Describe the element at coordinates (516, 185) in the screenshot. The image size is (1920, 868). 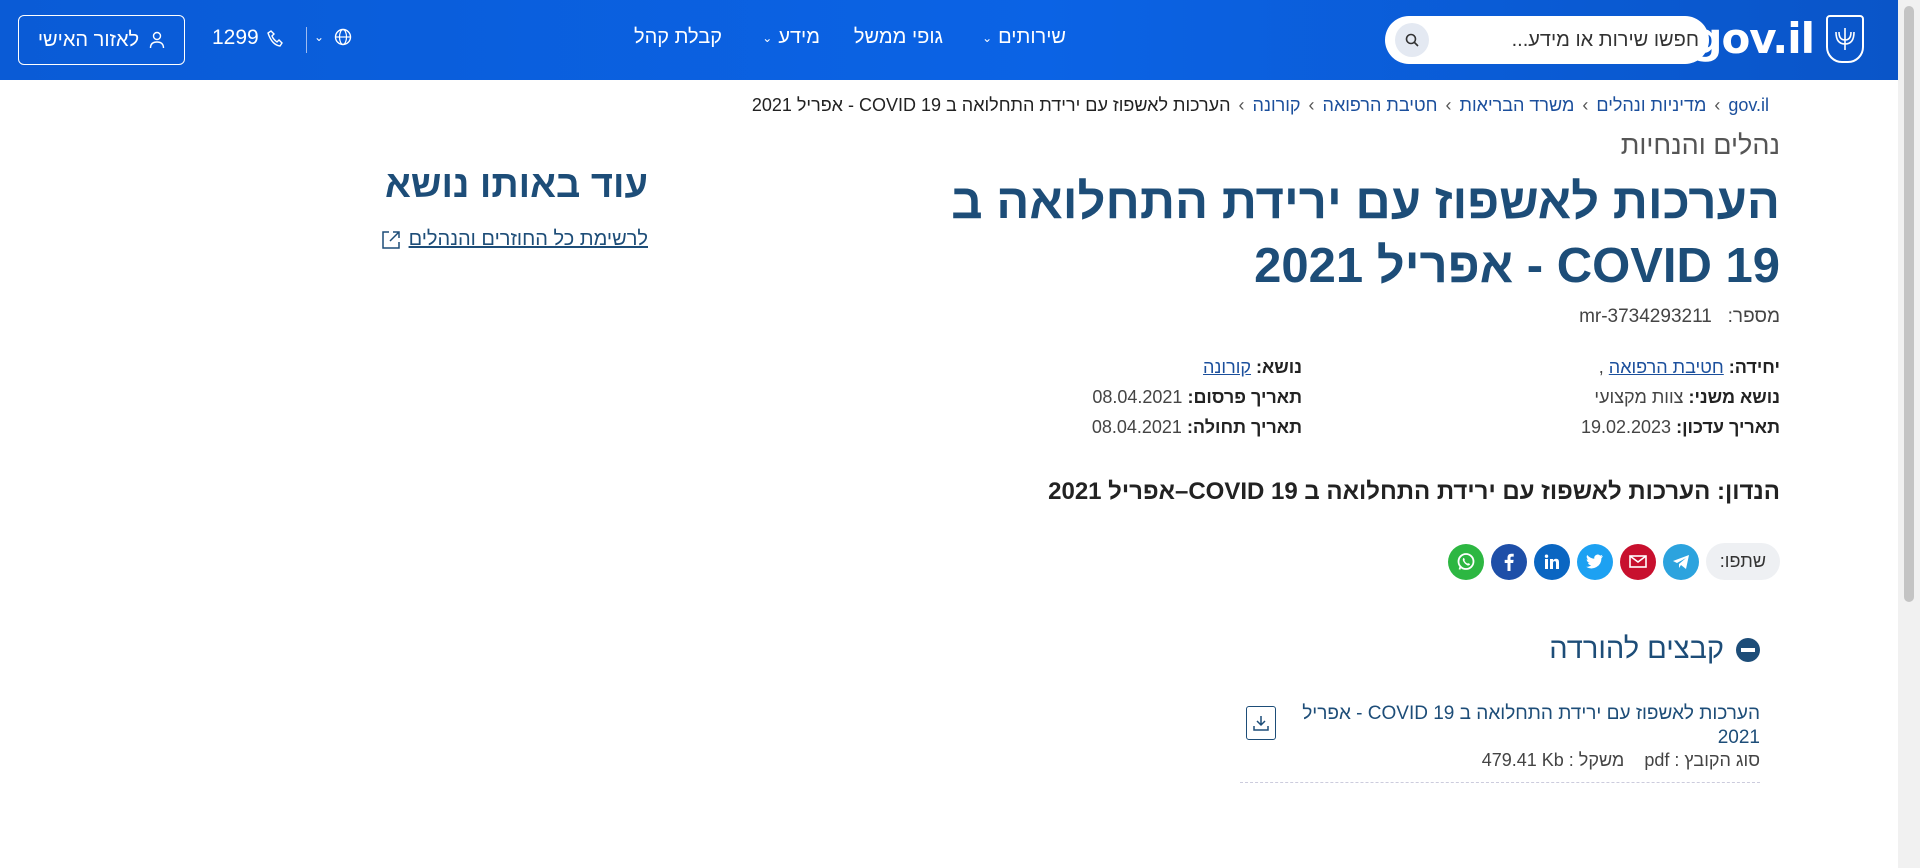
I see `related-topic-title: עוד באותו נושא` at that location.